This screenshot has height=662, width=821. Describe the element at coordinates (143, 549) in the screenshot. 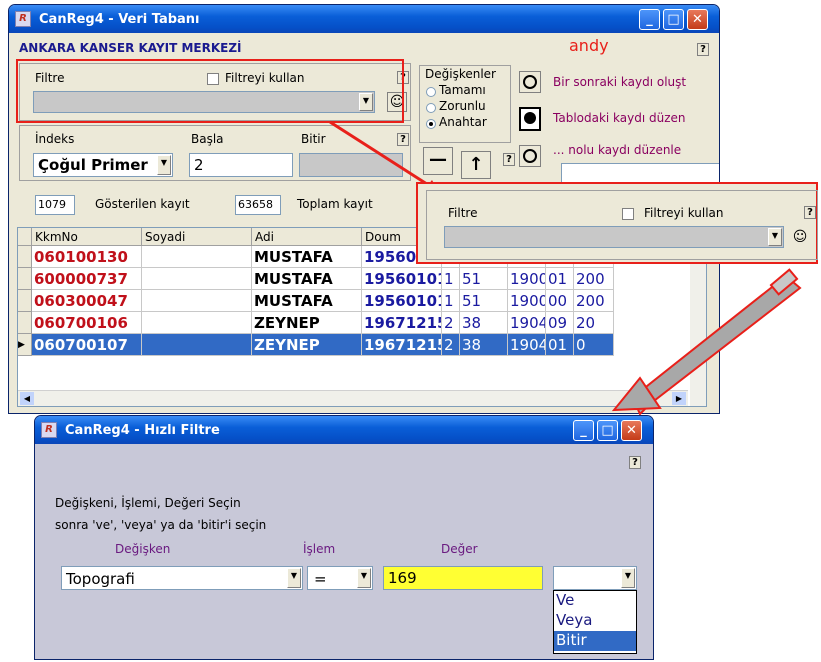

I see `variable-header: Değişken` at that location.